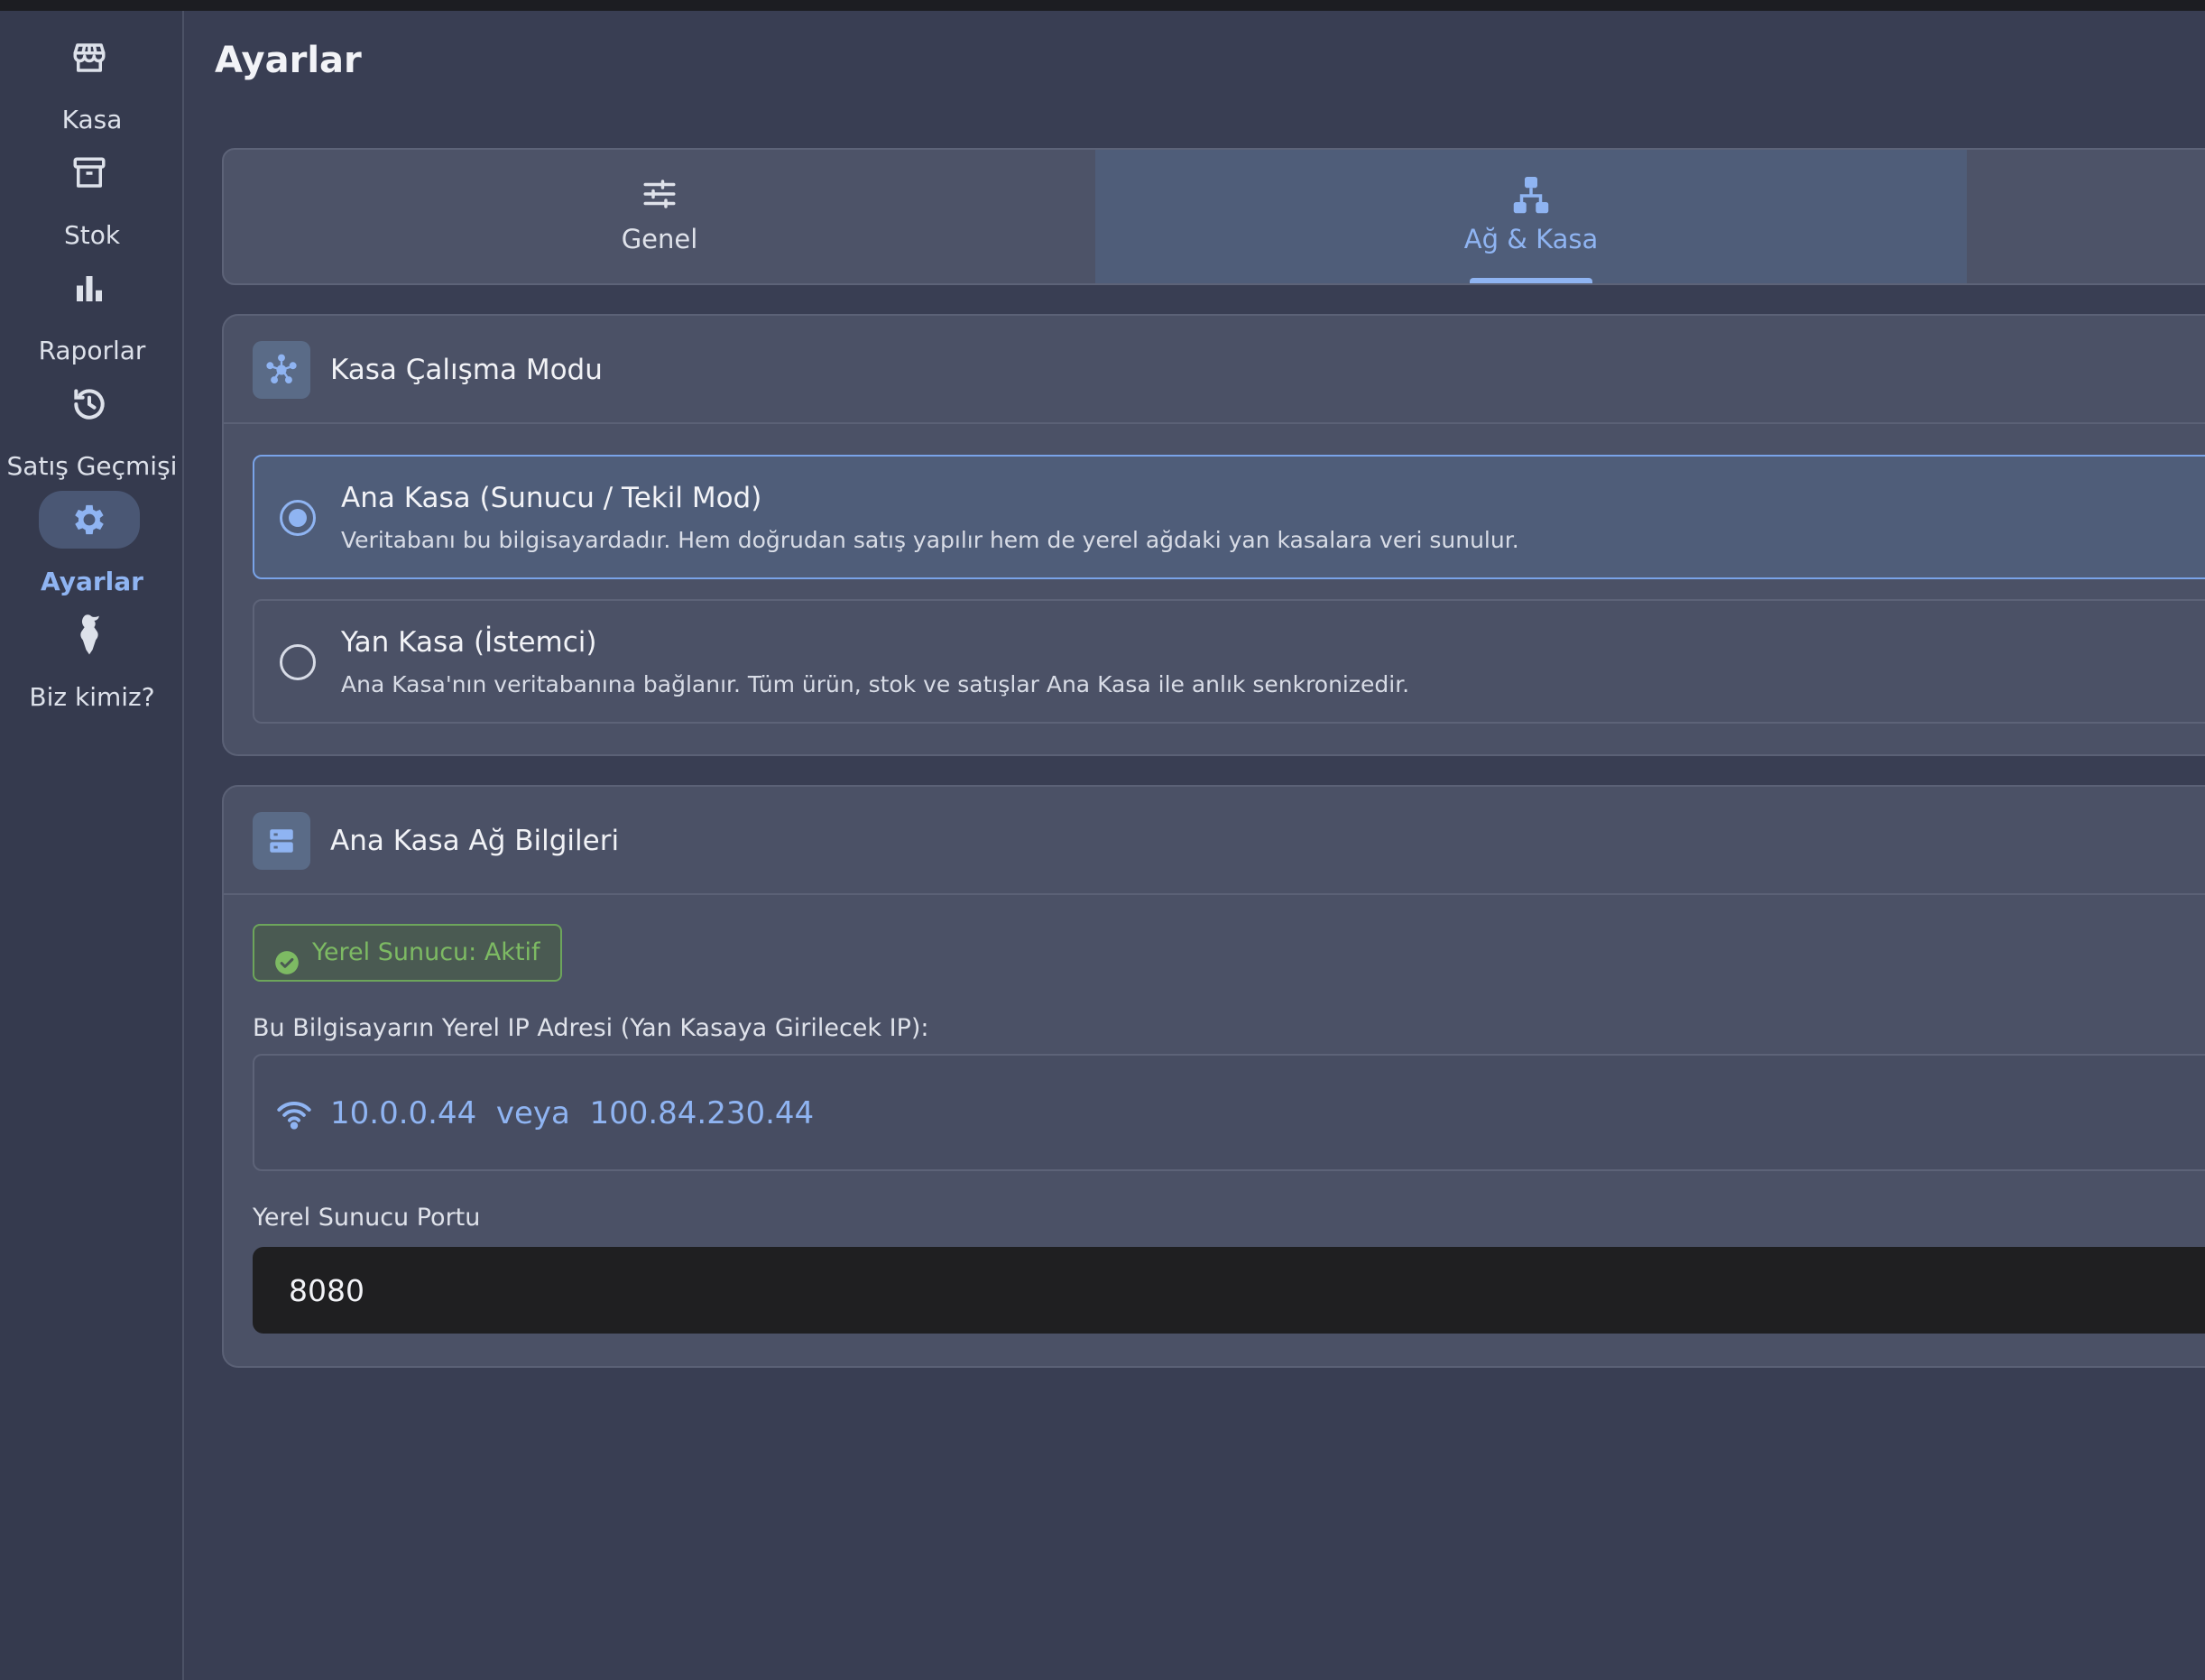 This screenshot has height=1680, width=2205. What do you see at coordinates (573, 1113) in the screenshot?
I see `ip-address-text: 10.0.0.44 veya 100.84.230.44` at bounding box center [573, 1113].